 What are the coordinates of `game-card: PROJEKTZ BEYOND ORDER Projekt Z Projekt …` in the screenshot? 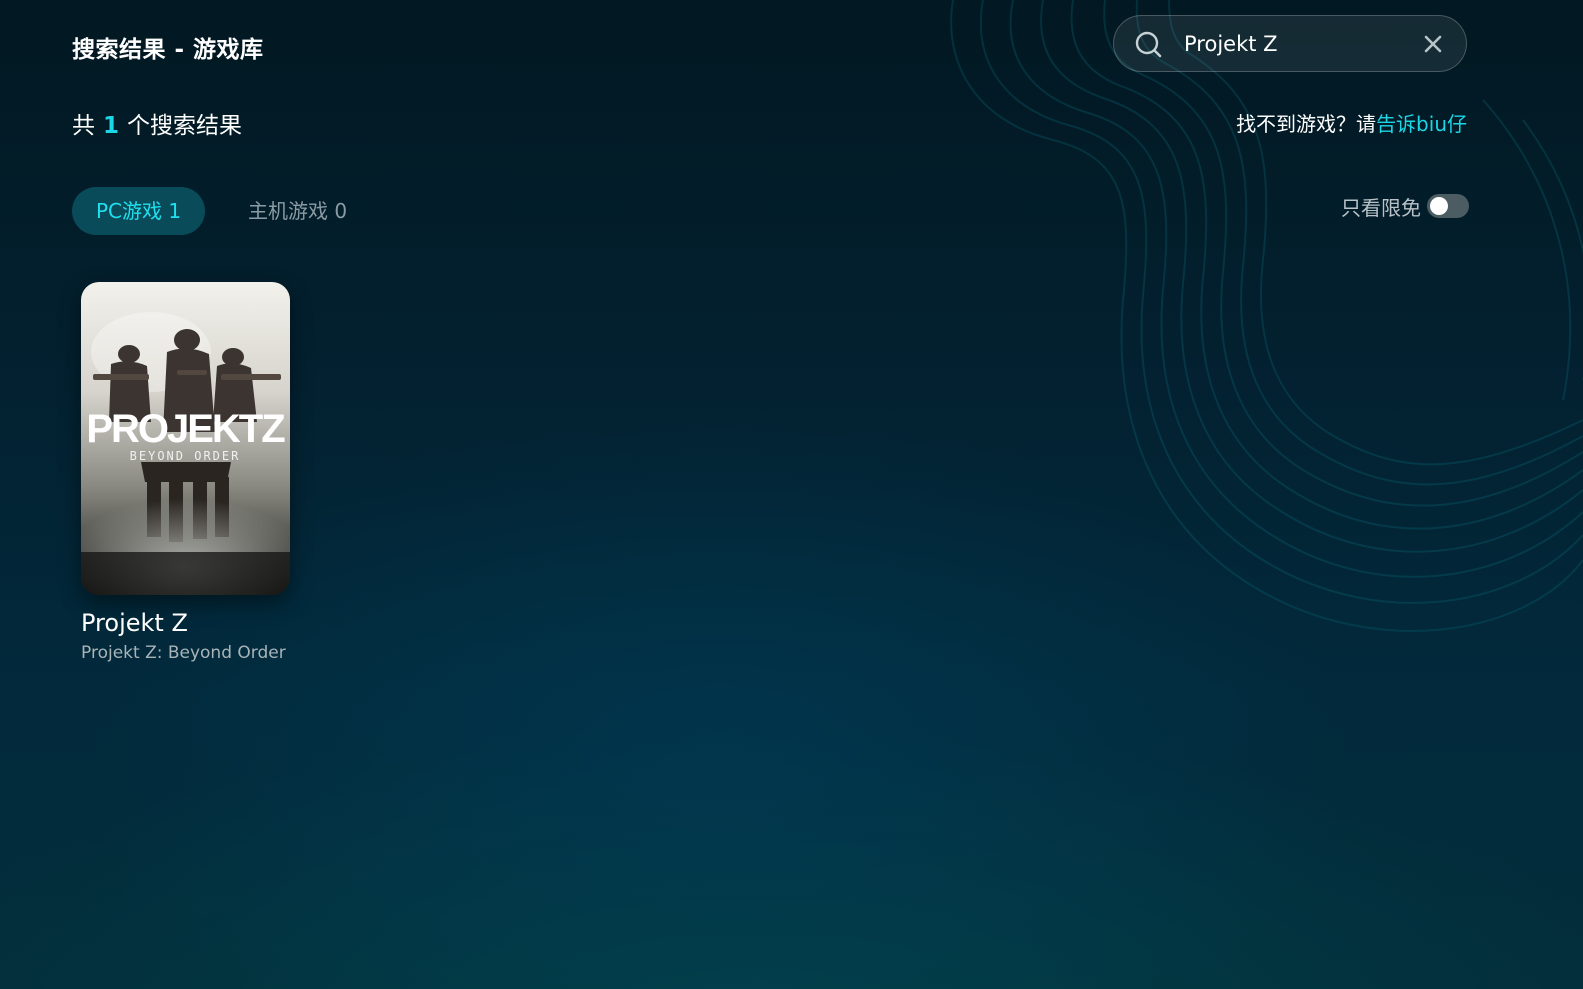 It's located at (185, 472).